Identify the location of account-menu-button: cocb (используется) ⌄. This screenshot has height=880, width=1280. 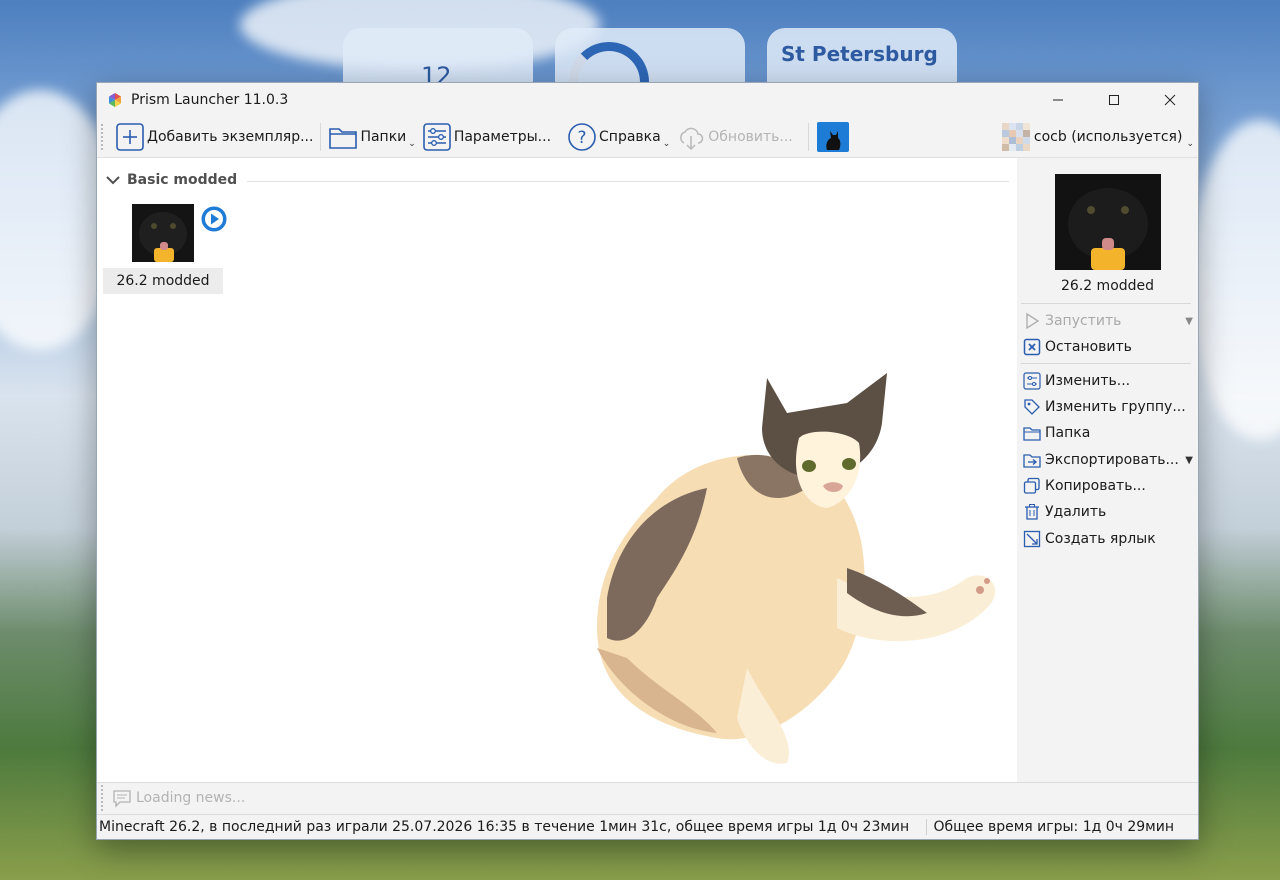
(1099, 137).